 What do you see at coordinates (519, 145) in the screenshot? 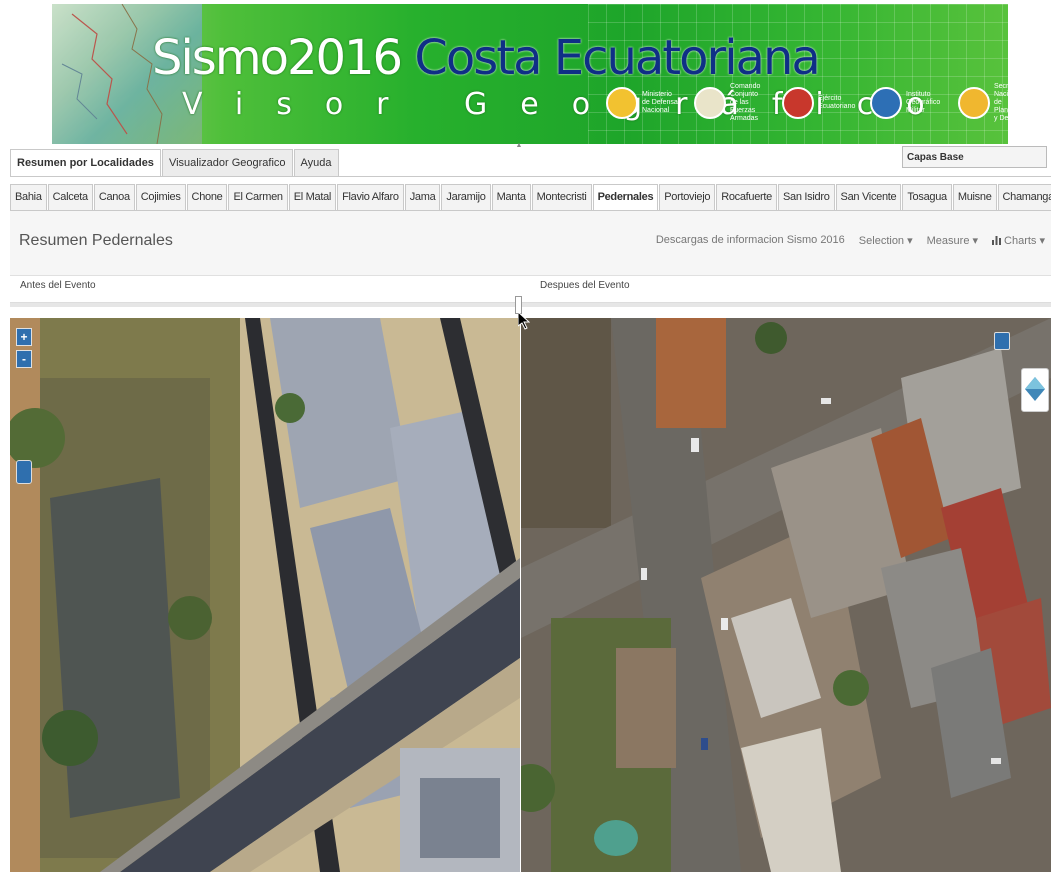
I see `collapse-header-handle: ▲` at bounding box center [519, 145].